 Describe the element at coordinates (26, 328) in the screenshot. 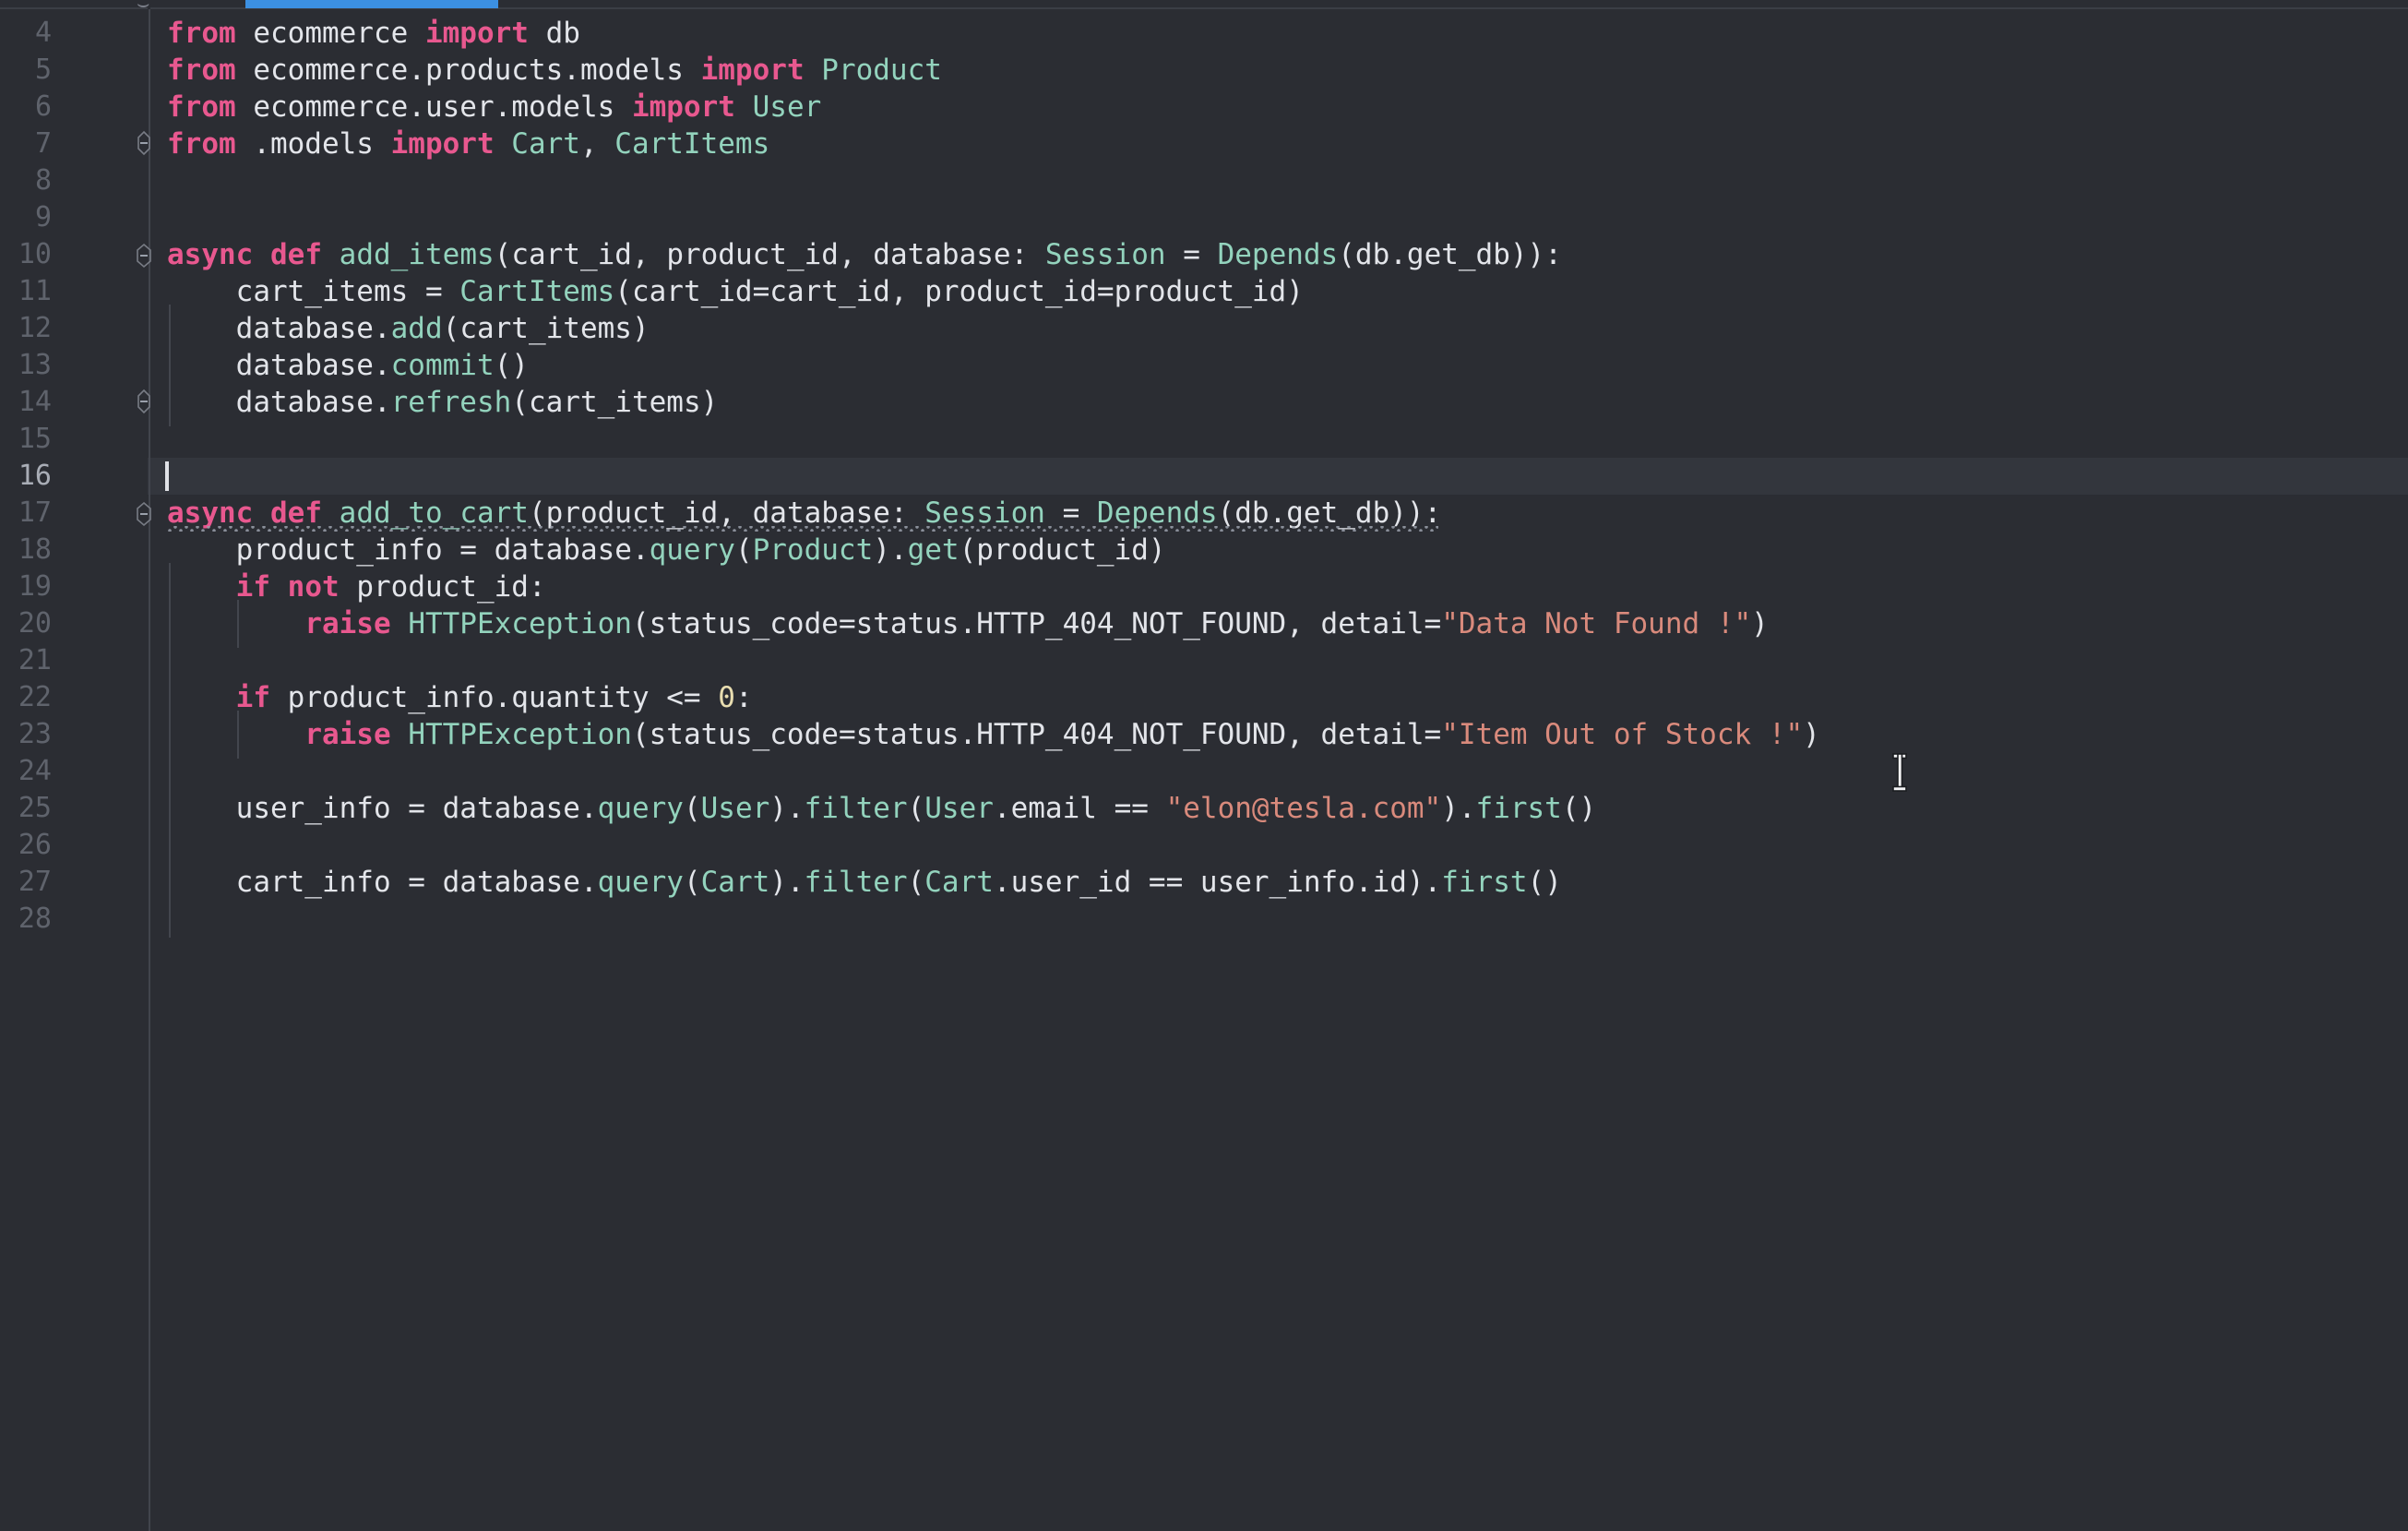

I see `gutter-line-number: 12` at that location.